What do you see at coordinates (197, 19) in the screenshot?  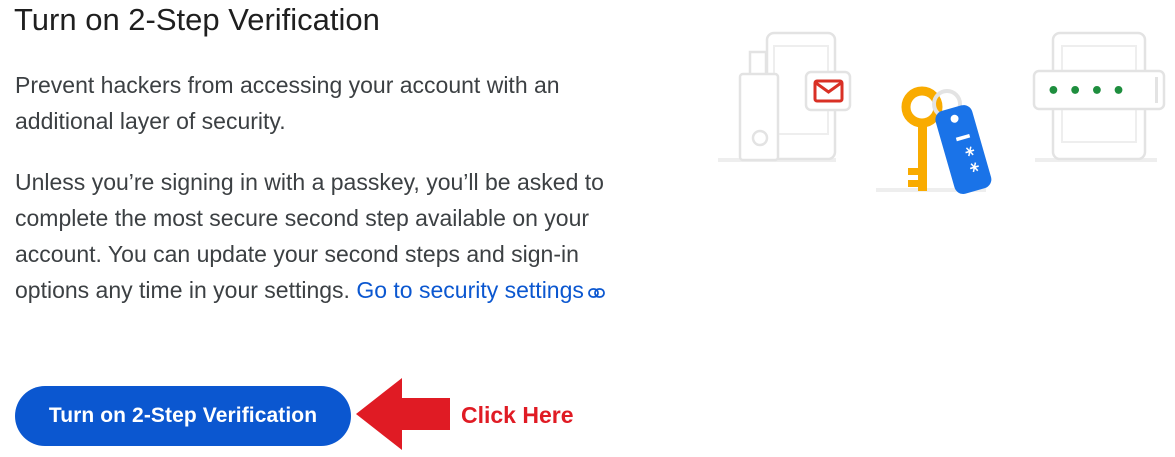 I see `page-title: Turn on 2-Step Verification` at bounding box center [197, 19].